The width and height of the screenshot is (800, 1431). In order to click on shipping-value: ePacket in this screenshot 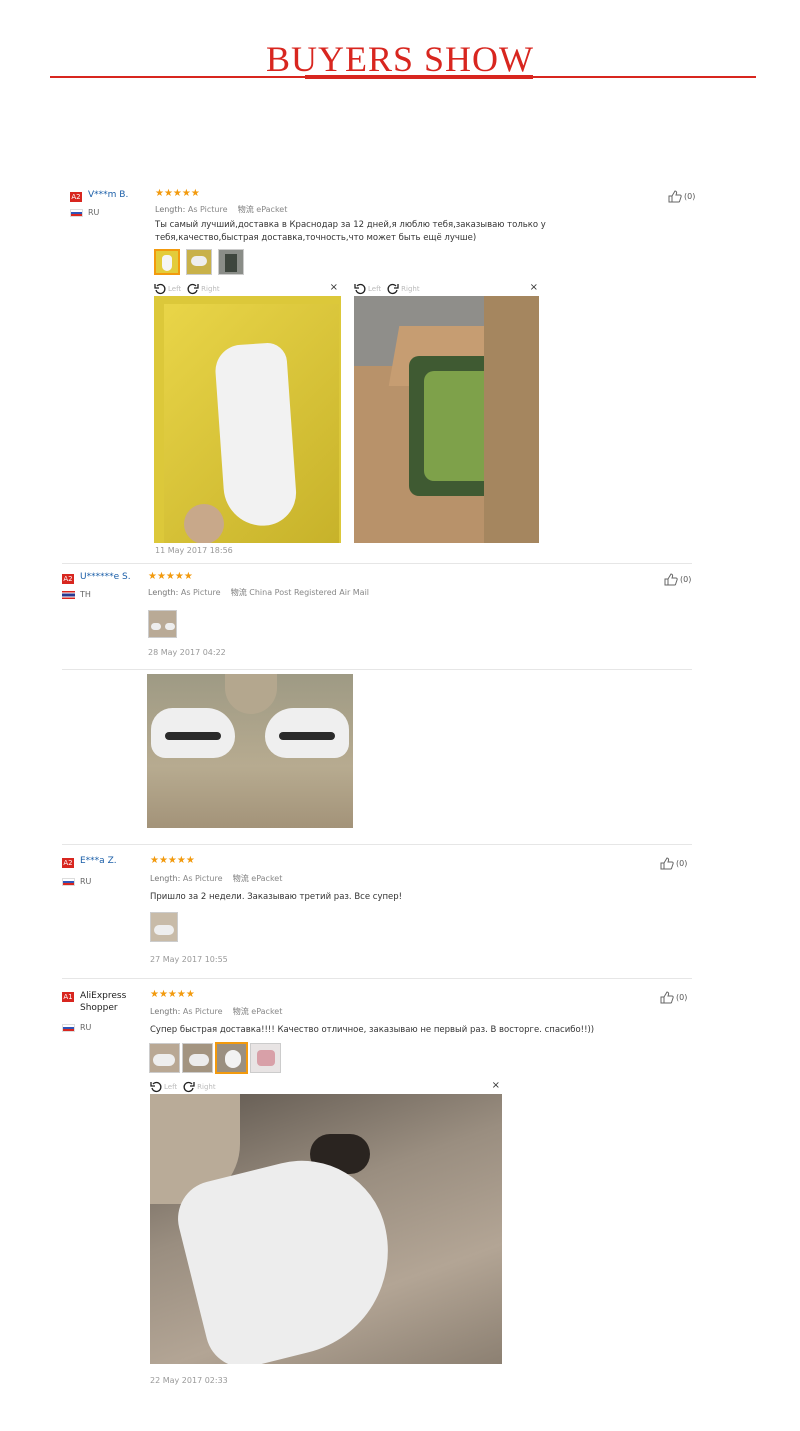, I will do `click(272, 209)`.